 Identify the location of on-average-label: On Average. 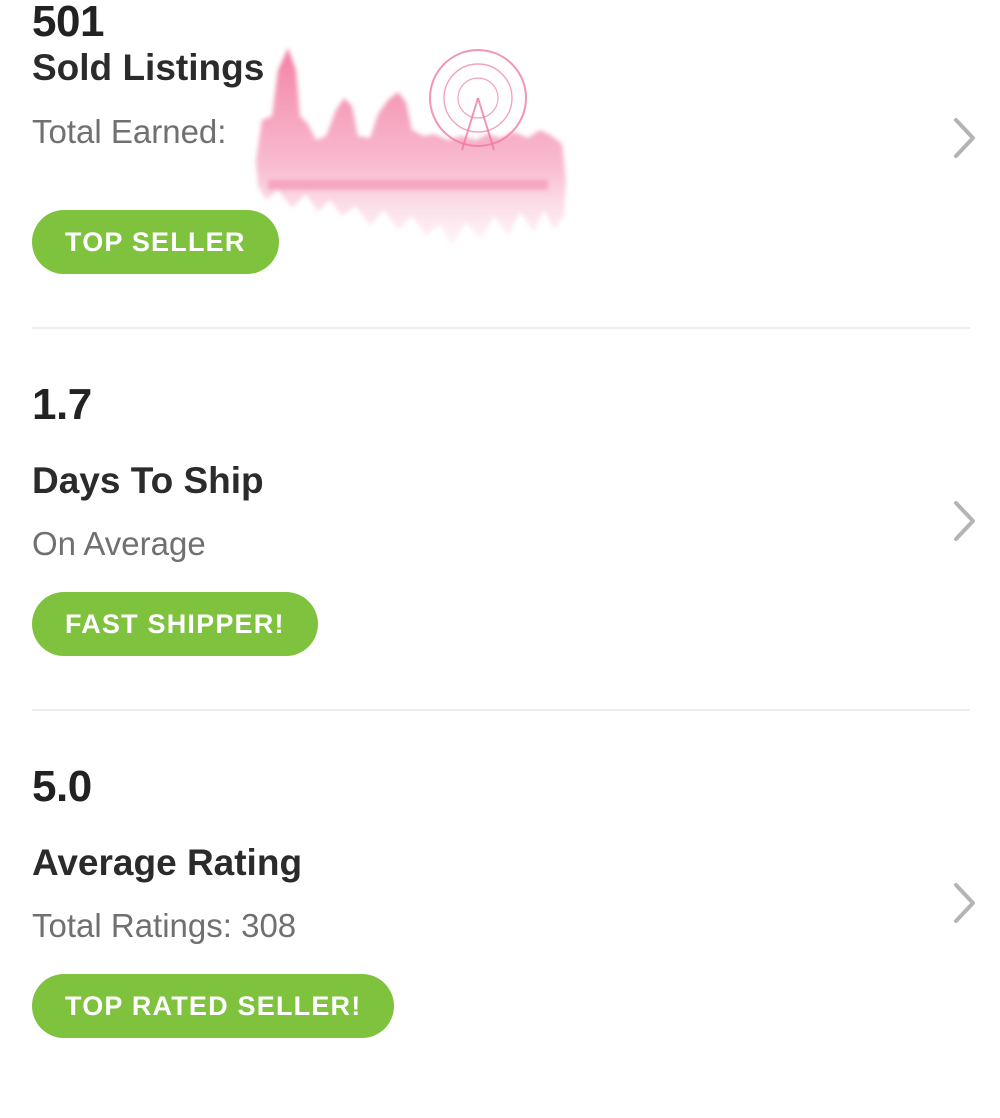
(119, 543).